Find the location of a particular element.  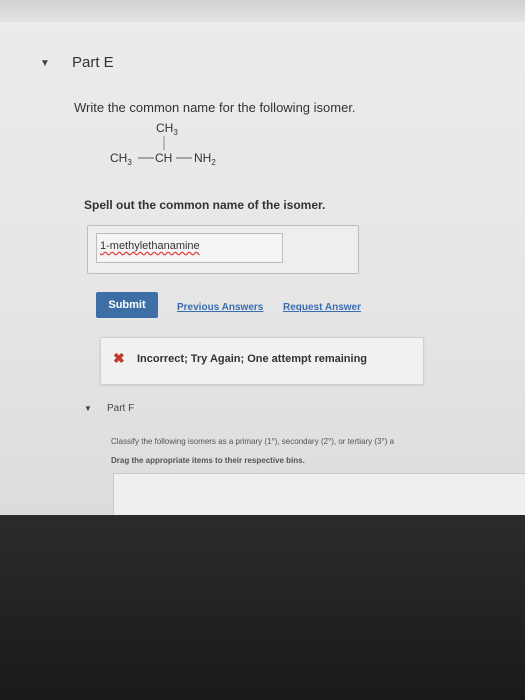

molecule-top-group: CH3 is located at coordinates (167, 129).